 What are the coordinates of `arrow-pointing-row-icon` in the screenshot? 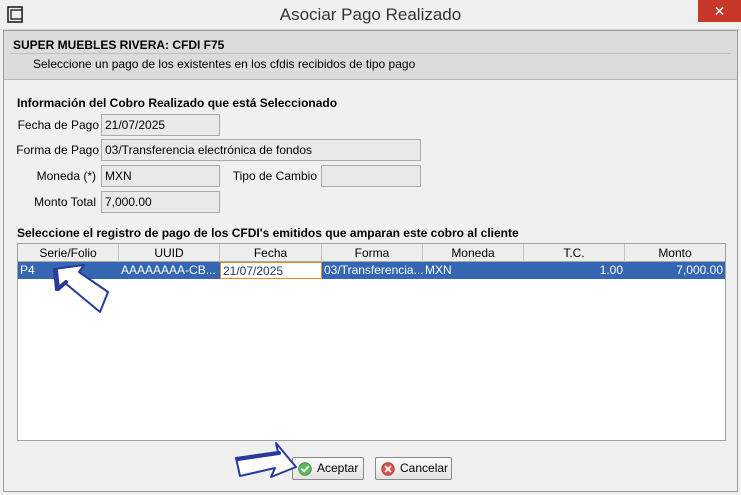 It's located at (81, 288).